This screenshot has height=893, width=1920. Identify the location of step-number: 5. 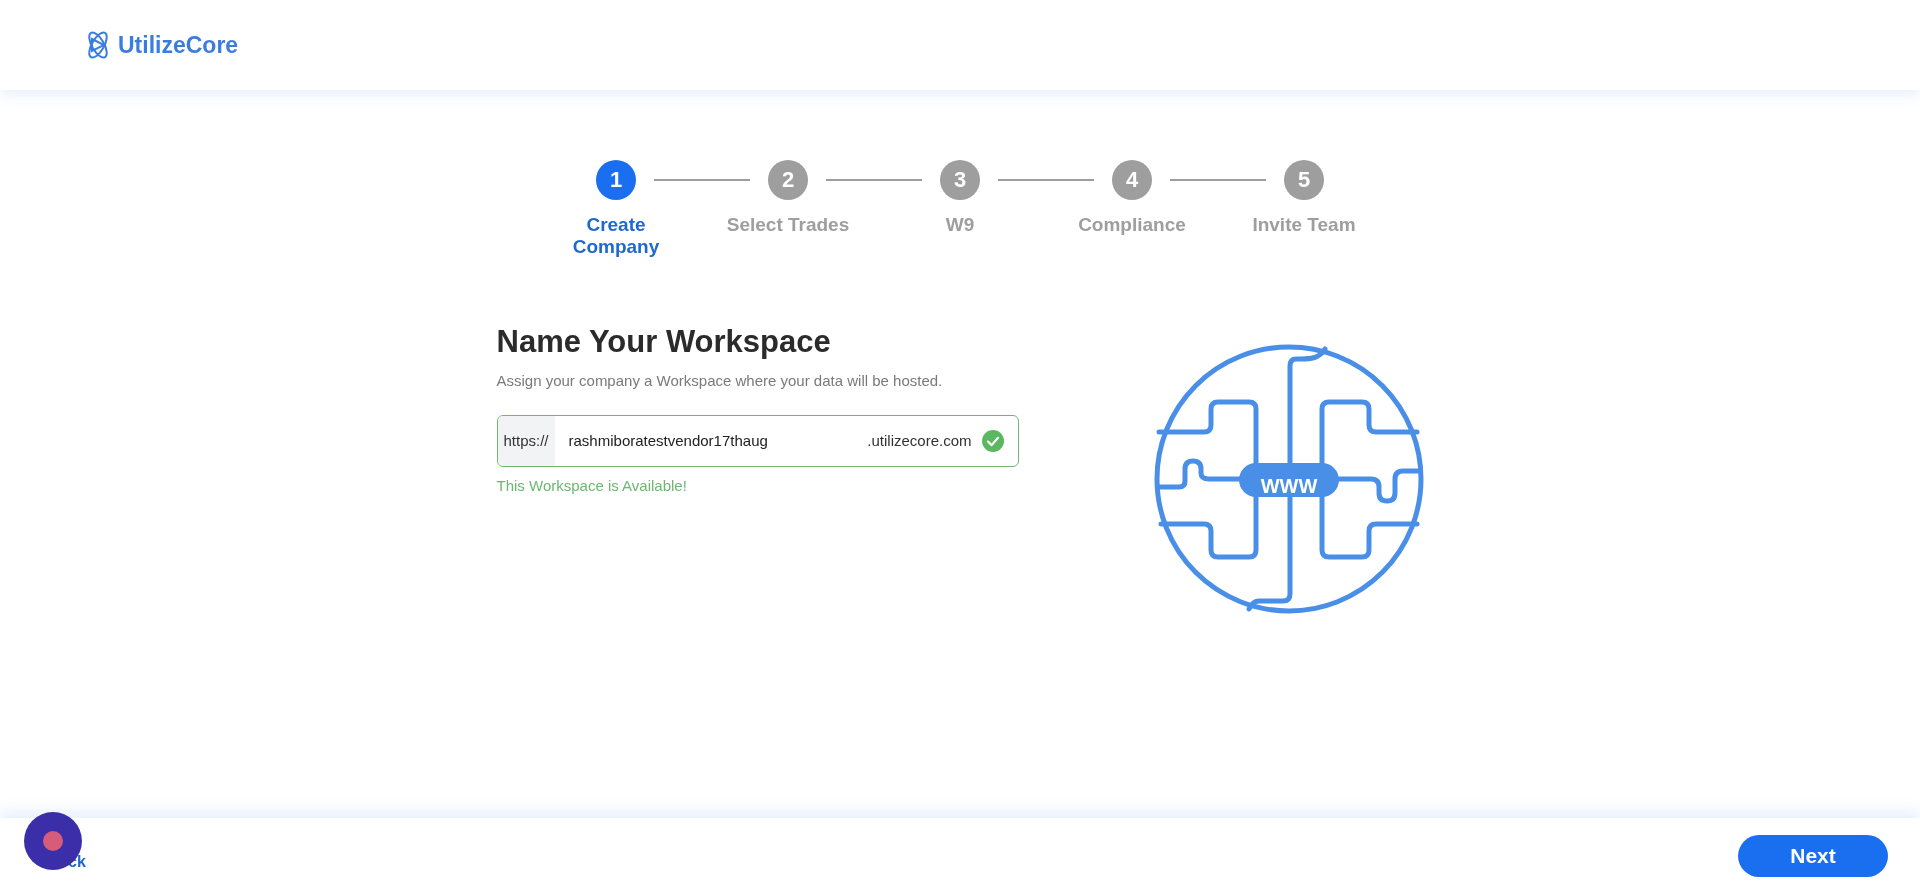
(1304, 180).